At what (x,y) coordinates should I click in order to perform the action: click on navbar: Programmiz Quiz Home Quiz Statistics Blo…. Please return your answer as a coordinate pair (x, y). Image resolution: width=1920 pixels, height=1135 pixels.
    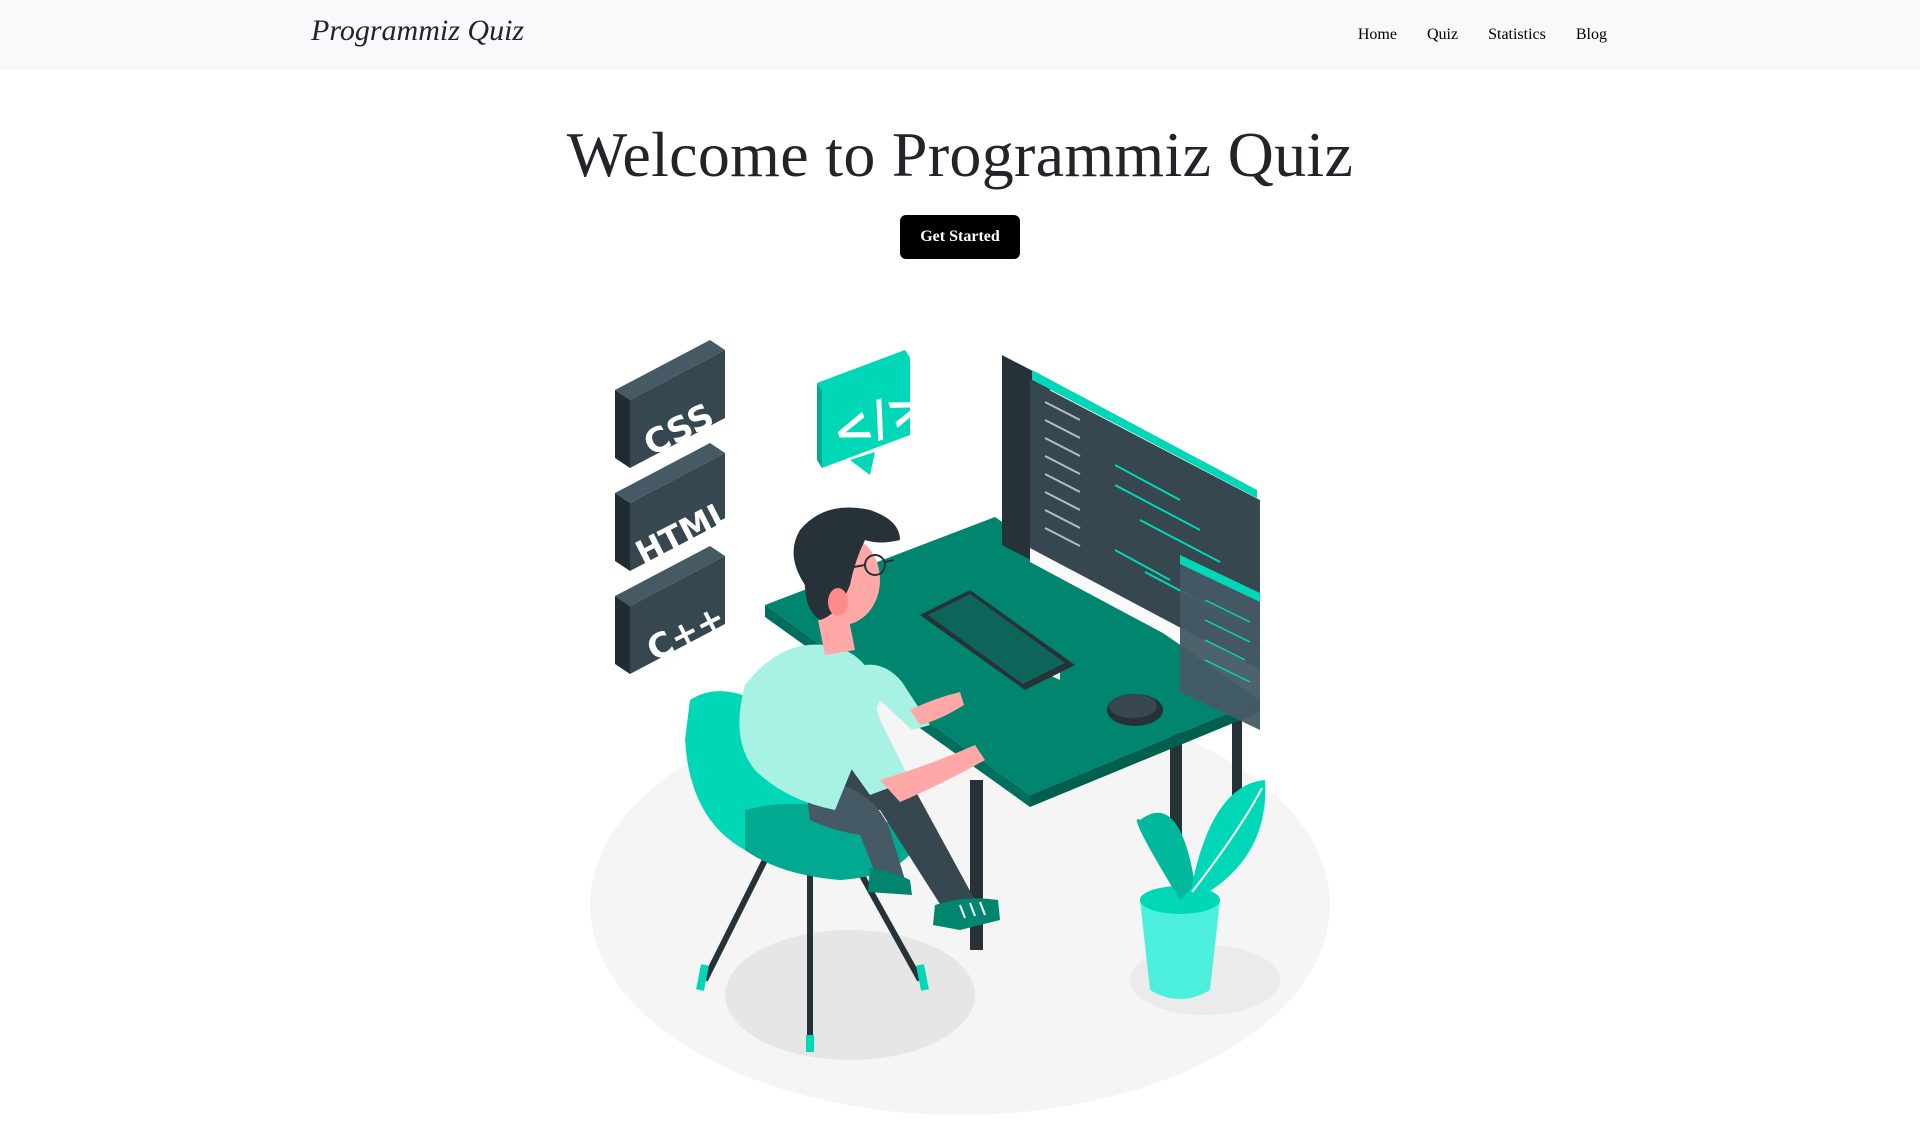
    Looking at the image, I should click on (960, 35).